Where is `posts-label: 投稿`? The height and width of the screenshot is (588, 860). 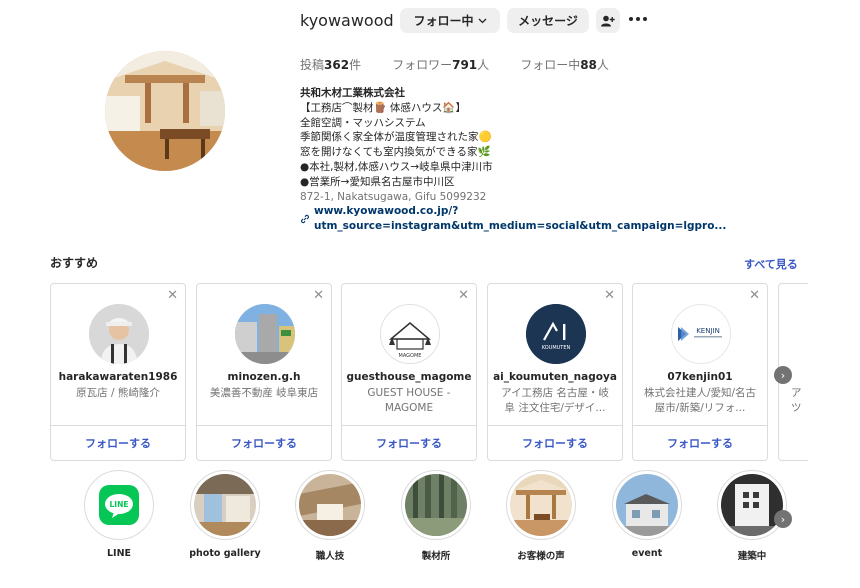 posts-label: 投稿 is located at coordinates (312, 65).